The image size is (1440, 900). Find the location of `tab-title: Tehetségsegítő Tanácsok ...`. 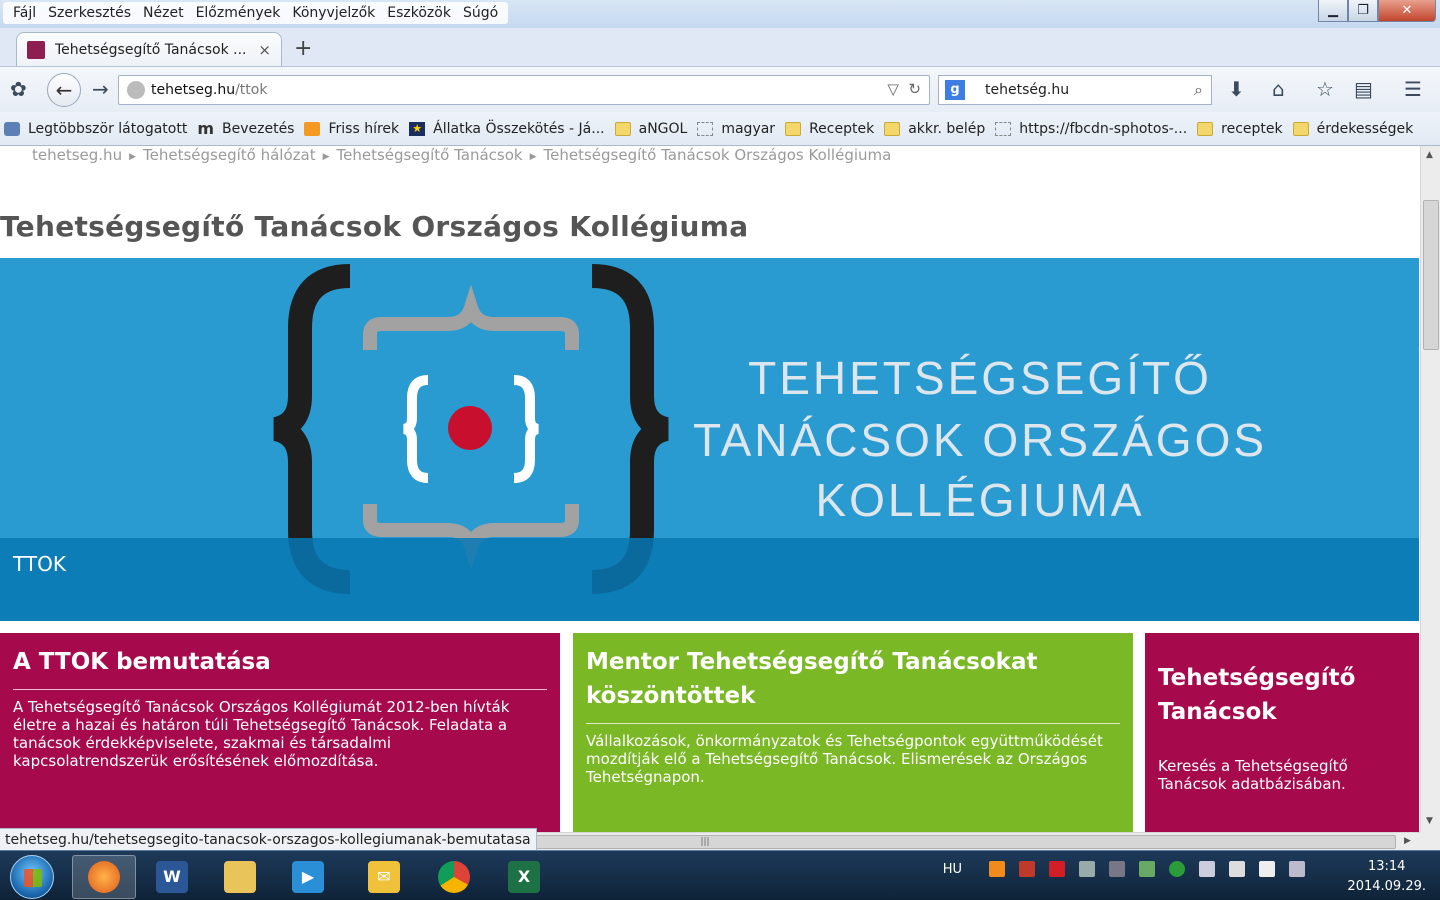

tab-title: Tehetségsegítő Tanácsok ... is located at coordinates (151, 49).